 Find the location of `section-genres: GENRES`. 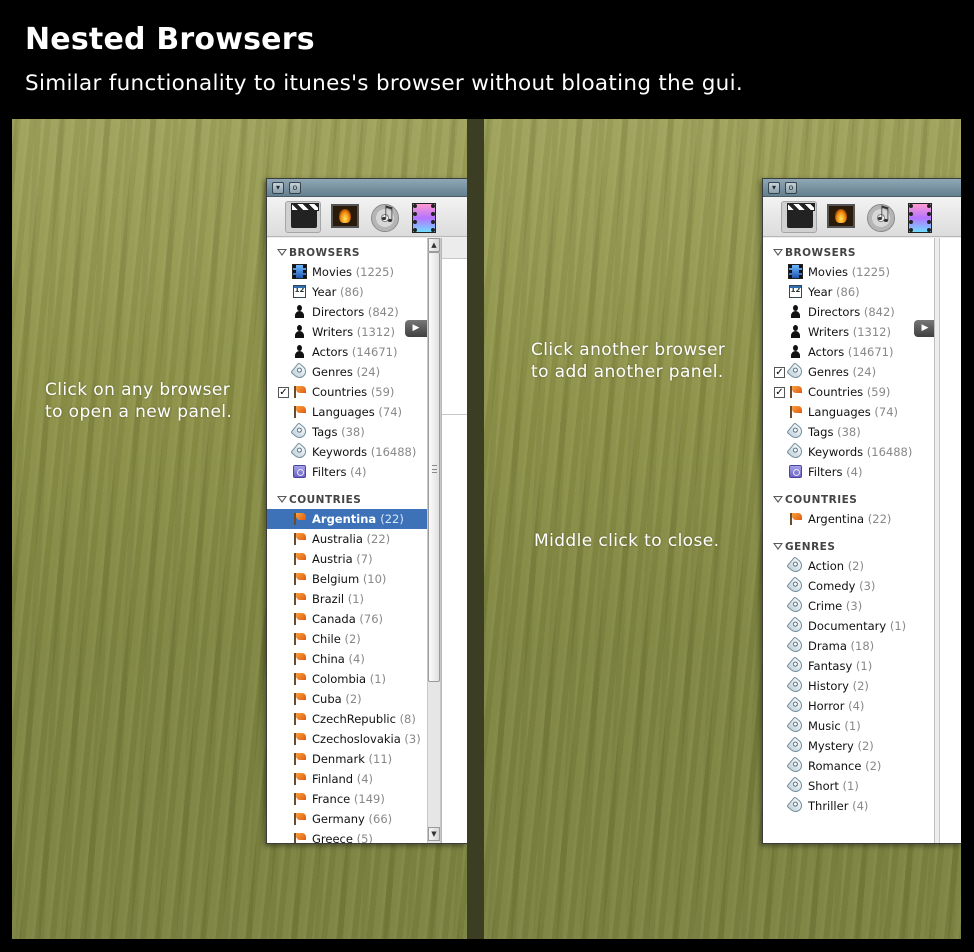

section-genres: GENRES is located at coordinates (848, 547).